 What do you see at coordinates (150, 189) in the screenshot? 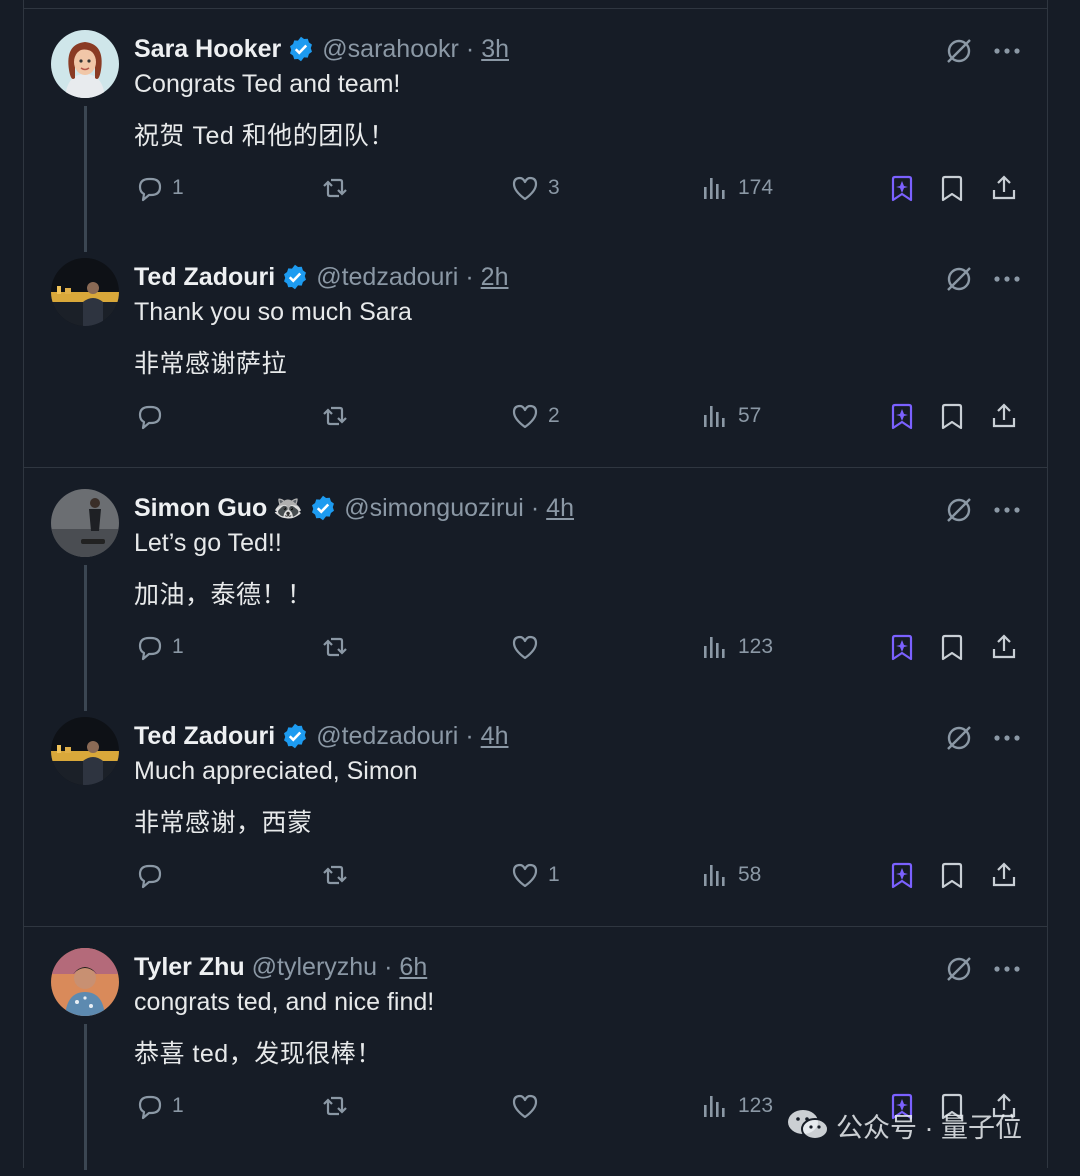
I see `reply-icon` at bounding box center [150, 189].